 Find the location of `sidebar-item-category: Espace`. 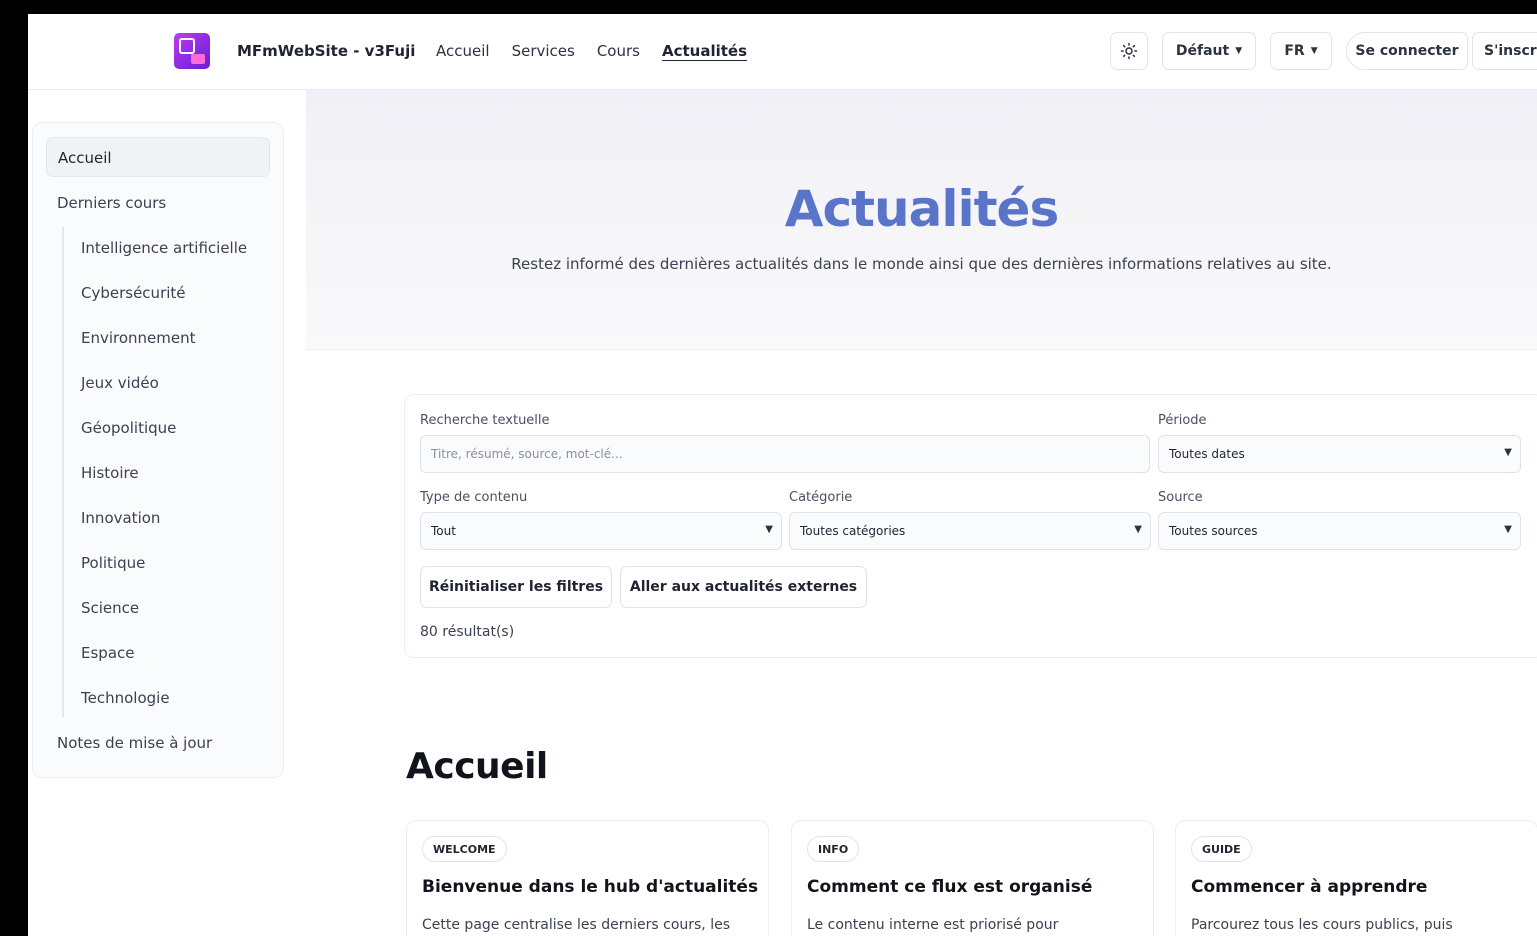

sidebar-item-category: Espace is located at coordinates (107, 653).